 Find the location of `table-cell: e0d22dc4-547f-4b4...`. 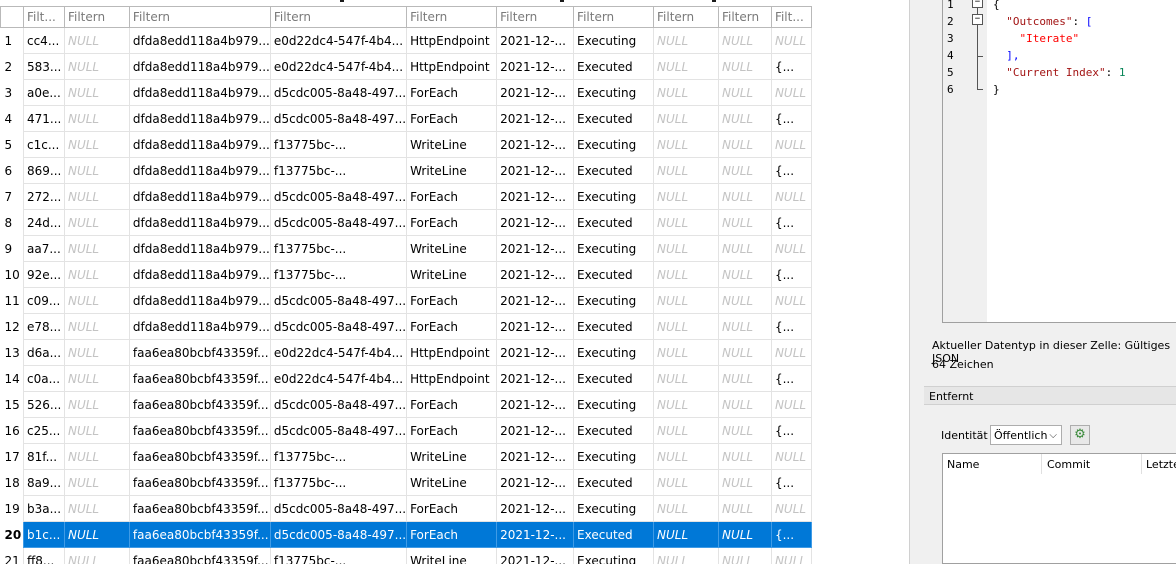

table-cell: e0d22dc4-547f-4b4... is located at coordinates (338, 66).